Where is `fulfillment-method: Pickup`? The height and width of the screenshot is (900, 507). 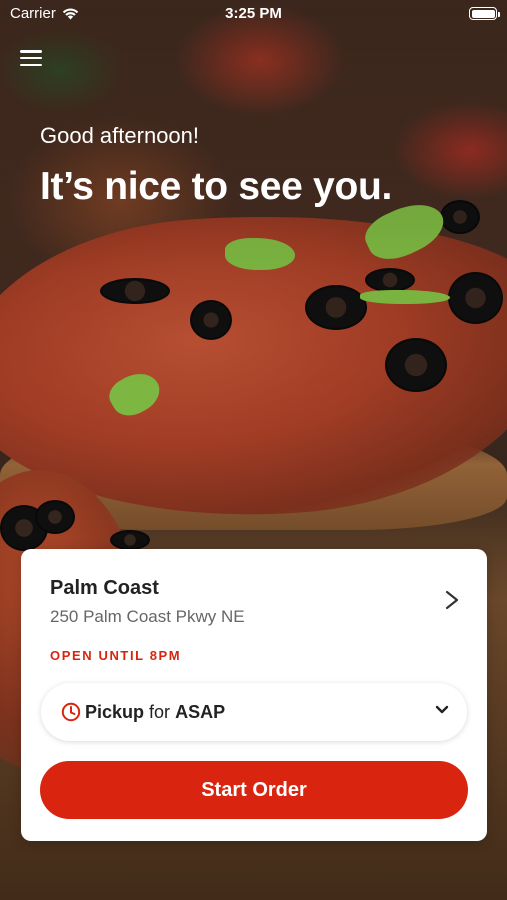
fulfillment-method: Pickup is located at coordinates (115, 711).